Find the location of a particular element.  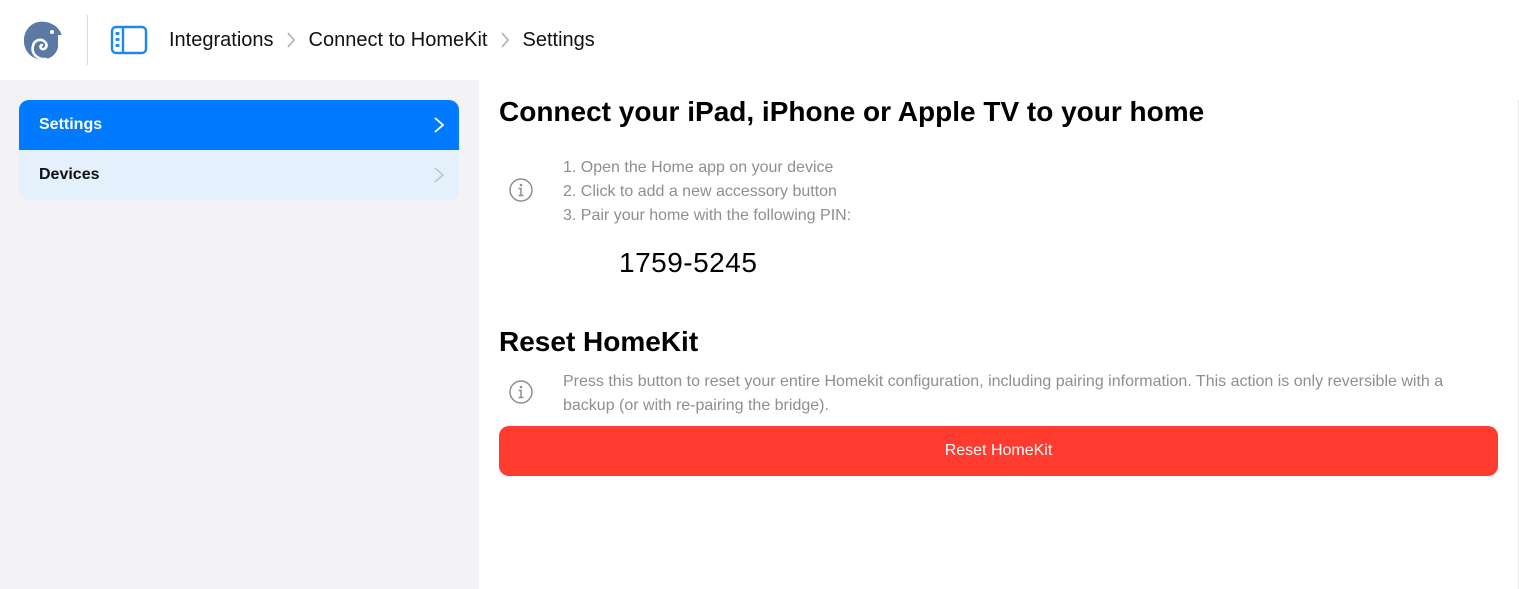

pairing-step: 1. Open the Home app on your device is located at coordinates (698, 167).